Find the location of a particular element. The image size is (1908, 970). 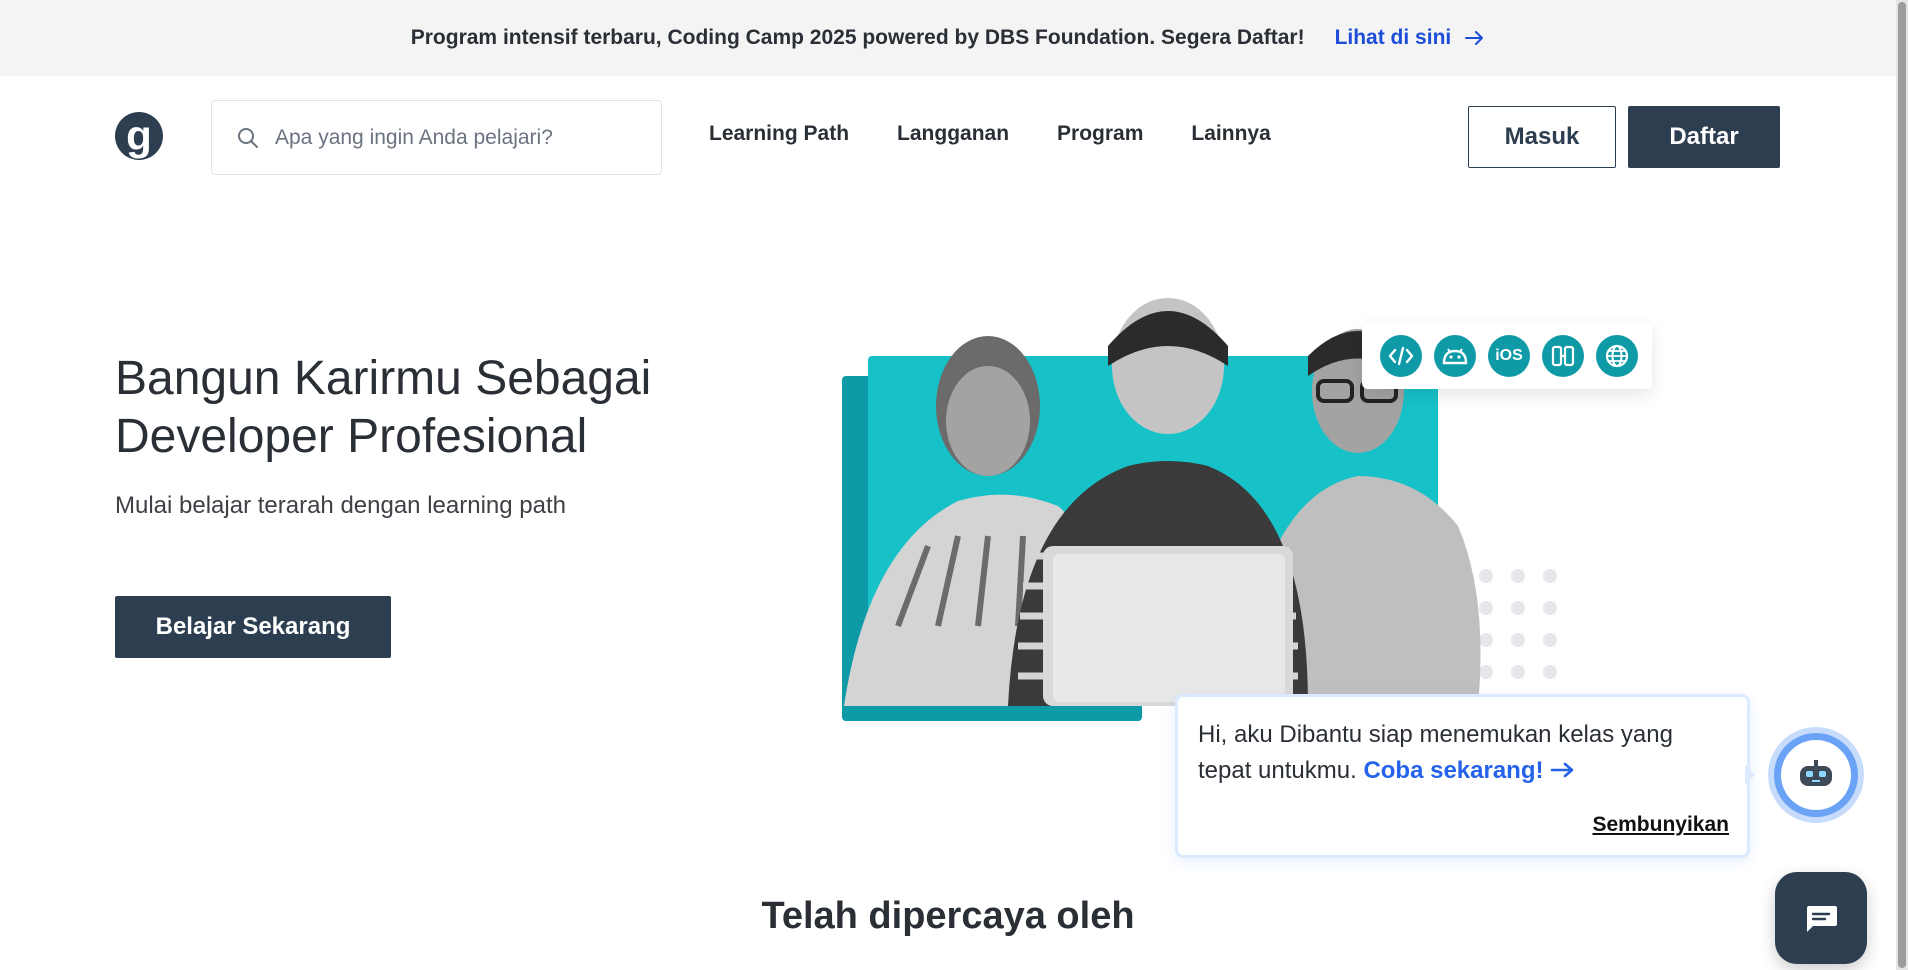

nav-item-program: Program is located at coordinates (1100, 134).